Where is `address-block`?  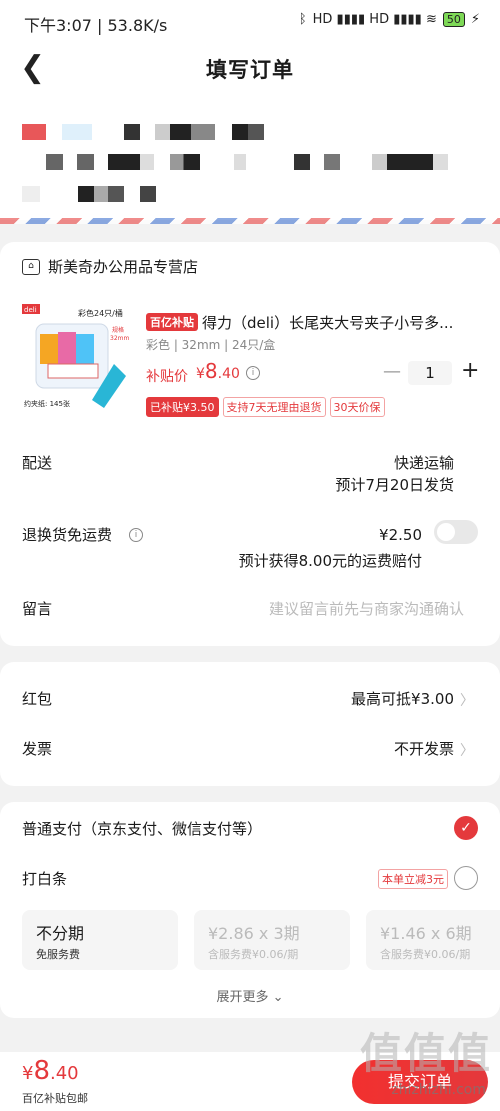 address-block is located at coordinates (250, 155).